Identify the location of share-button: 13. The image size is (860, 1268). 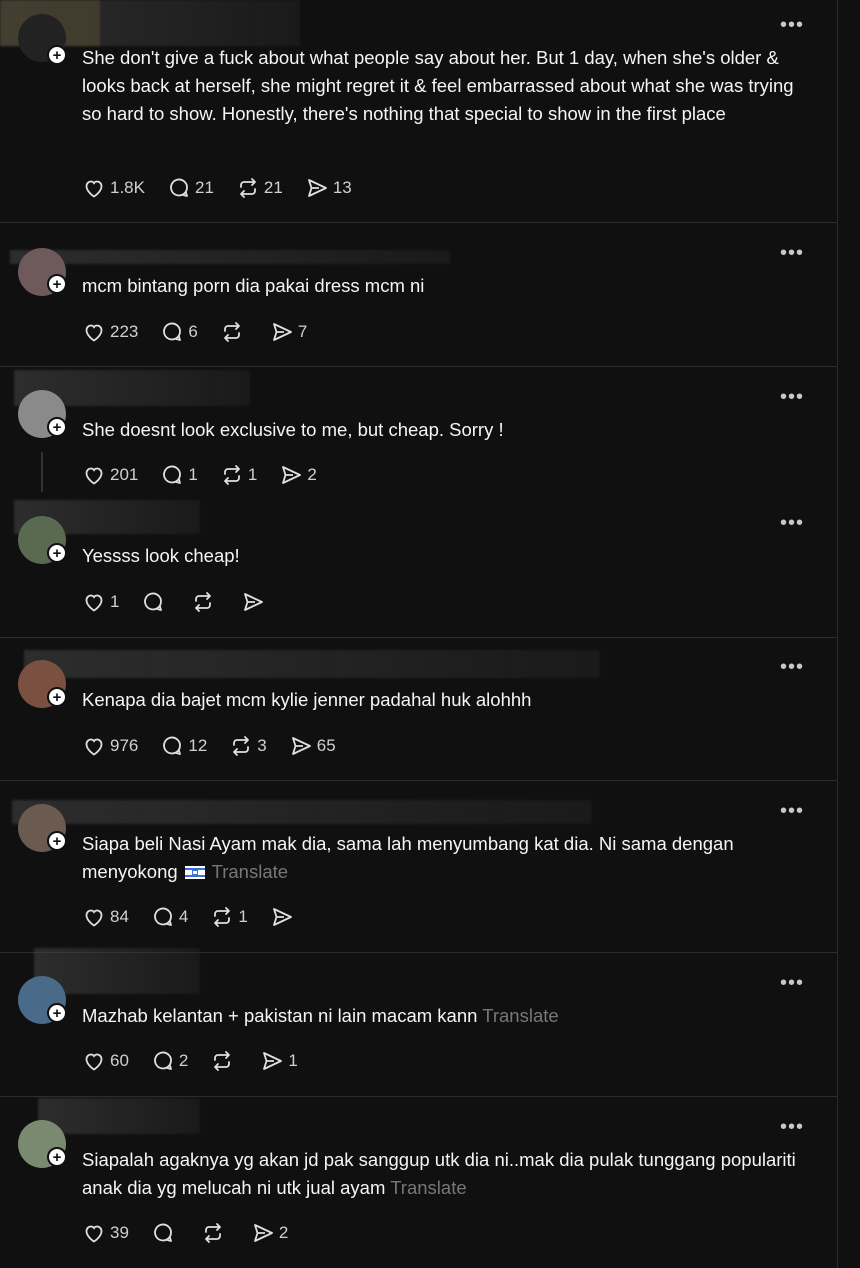
(328, 188).